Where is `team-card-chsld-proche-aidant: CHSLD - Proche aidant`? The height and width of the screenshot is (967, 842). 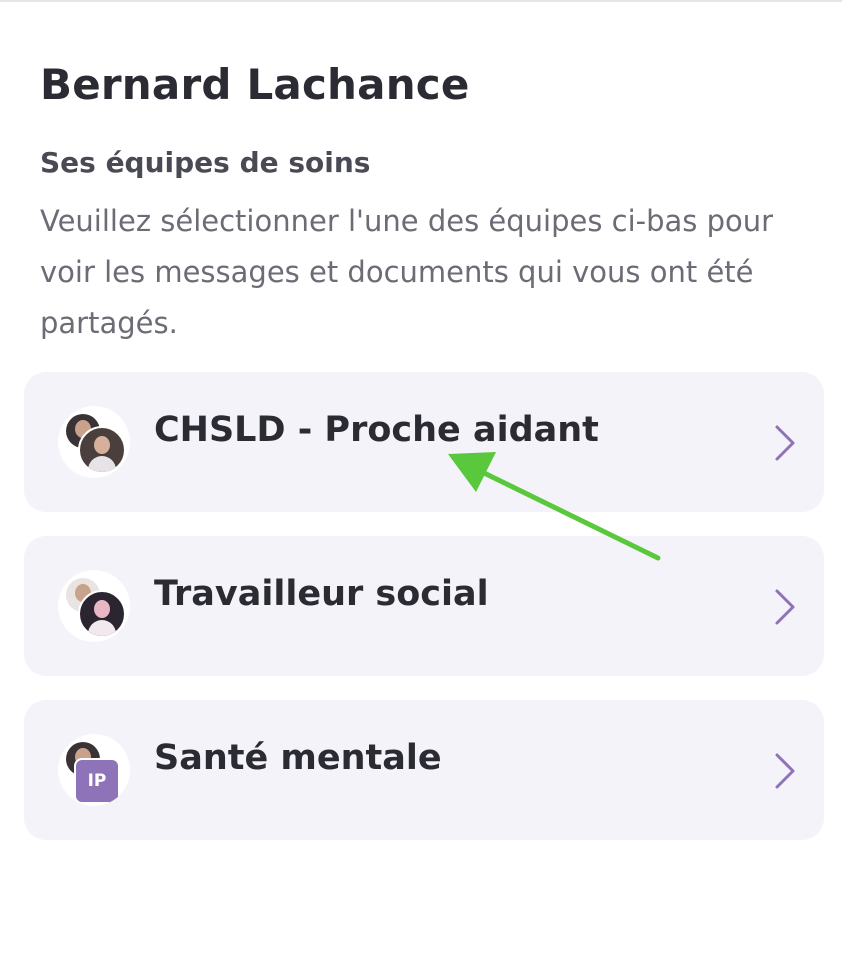 team-card-chsld-proche-aidant: CHSLD - Proche aidant is located at coordinates (424, 442).